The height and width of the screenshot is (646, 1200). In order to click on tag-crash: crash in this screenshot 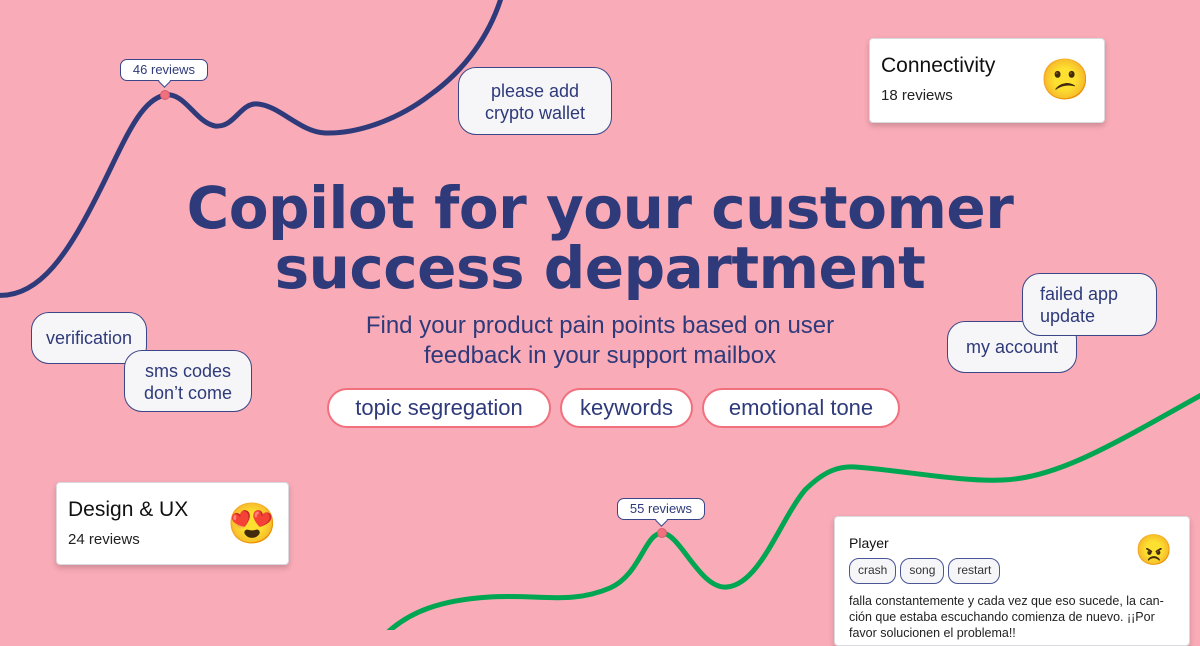, I will do `click(873, 571)`.